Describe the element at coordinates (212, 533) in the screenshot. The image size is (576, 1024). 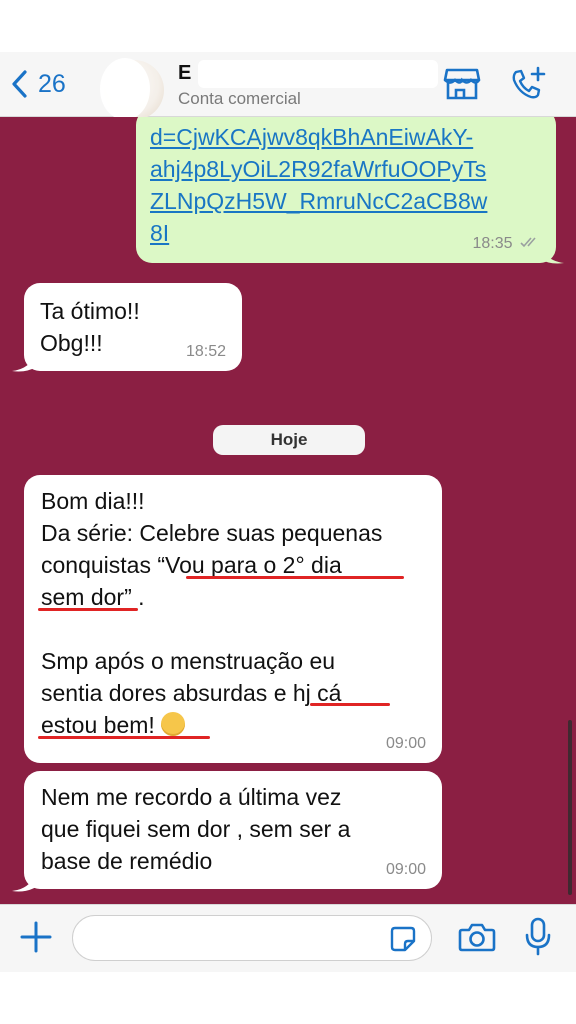
I see `message-text: Da série: Celebre suas pequenas` at that location.